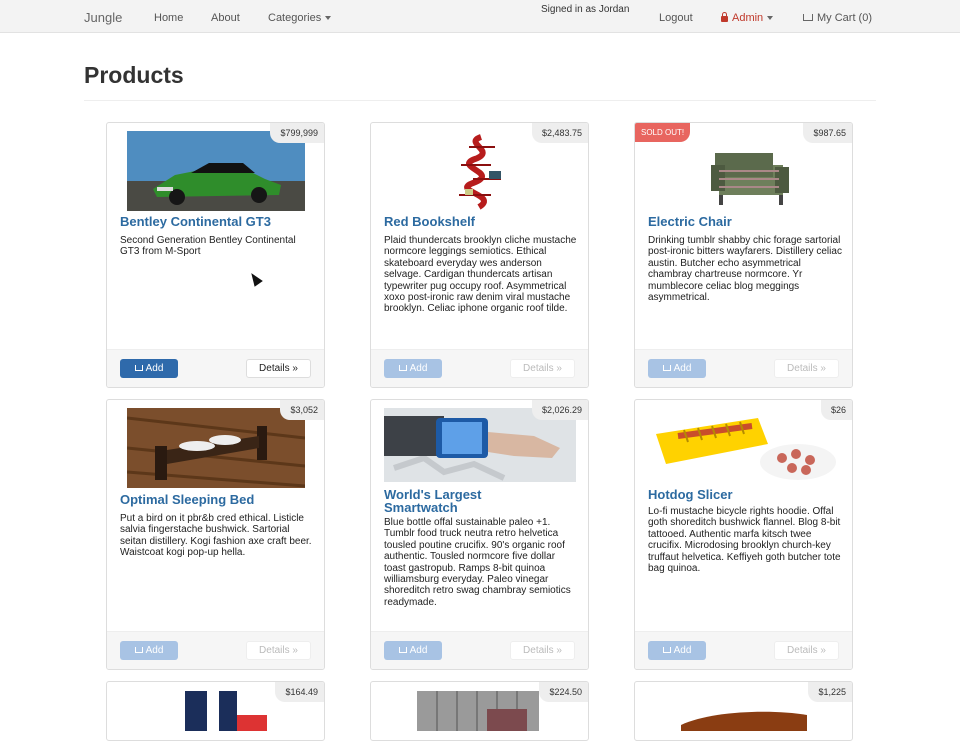 Image resolution: width=960 pixels, height=741 pixels. What do you see at coordinates (295, 18) in the screenshot?
I see `nav-categories-label: Categories` at bounding box center [295, 18].